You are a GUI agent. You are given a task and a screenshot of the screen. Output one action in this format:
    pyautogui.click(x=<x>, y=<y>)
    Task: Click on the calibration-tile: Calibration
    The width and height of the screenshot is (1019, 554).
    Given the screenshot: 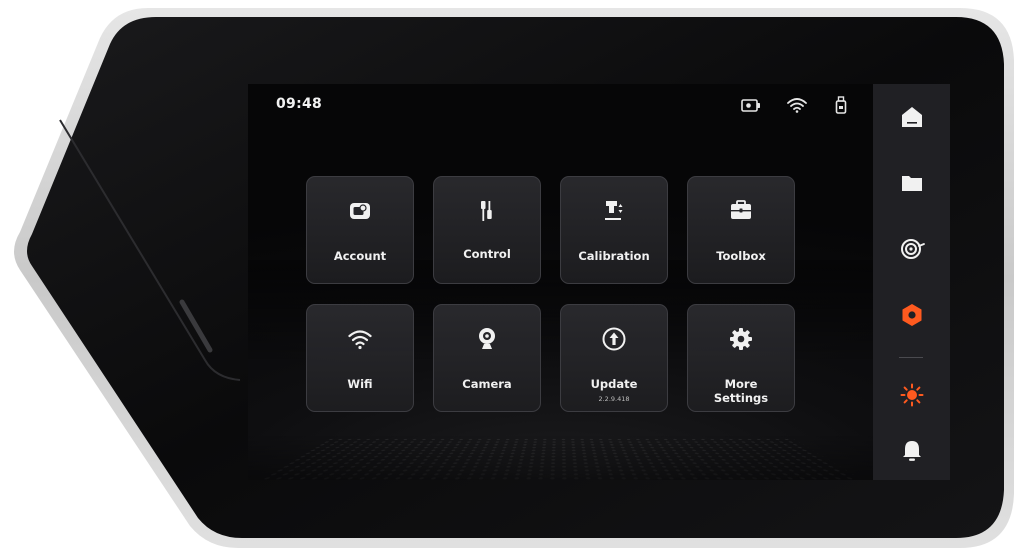 What is the action you would take?
    pyautogui.click(x=614, y=230)
    